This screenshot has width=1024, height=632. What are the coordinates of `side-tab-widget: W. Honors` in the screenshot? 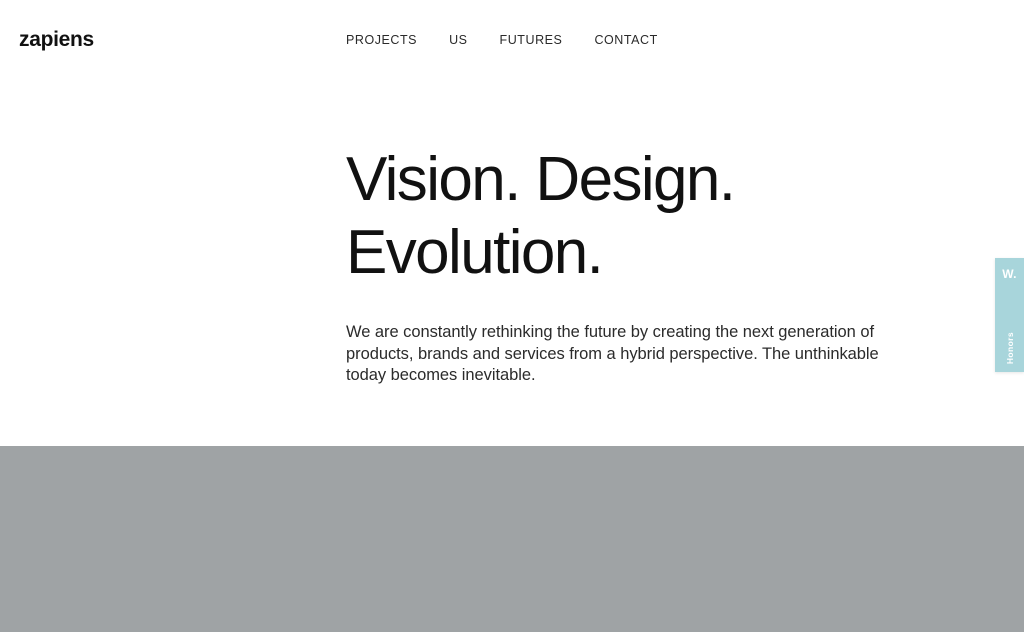 It's located at (1009, 315).